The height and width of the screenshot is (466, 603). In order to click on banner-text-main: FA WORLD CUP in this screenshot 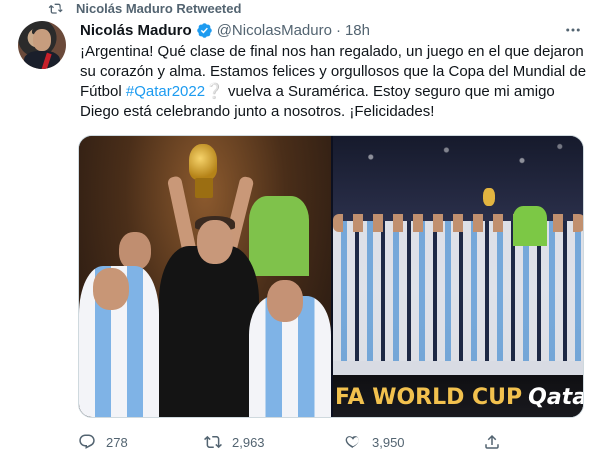, I will do `click(429, 397)`.